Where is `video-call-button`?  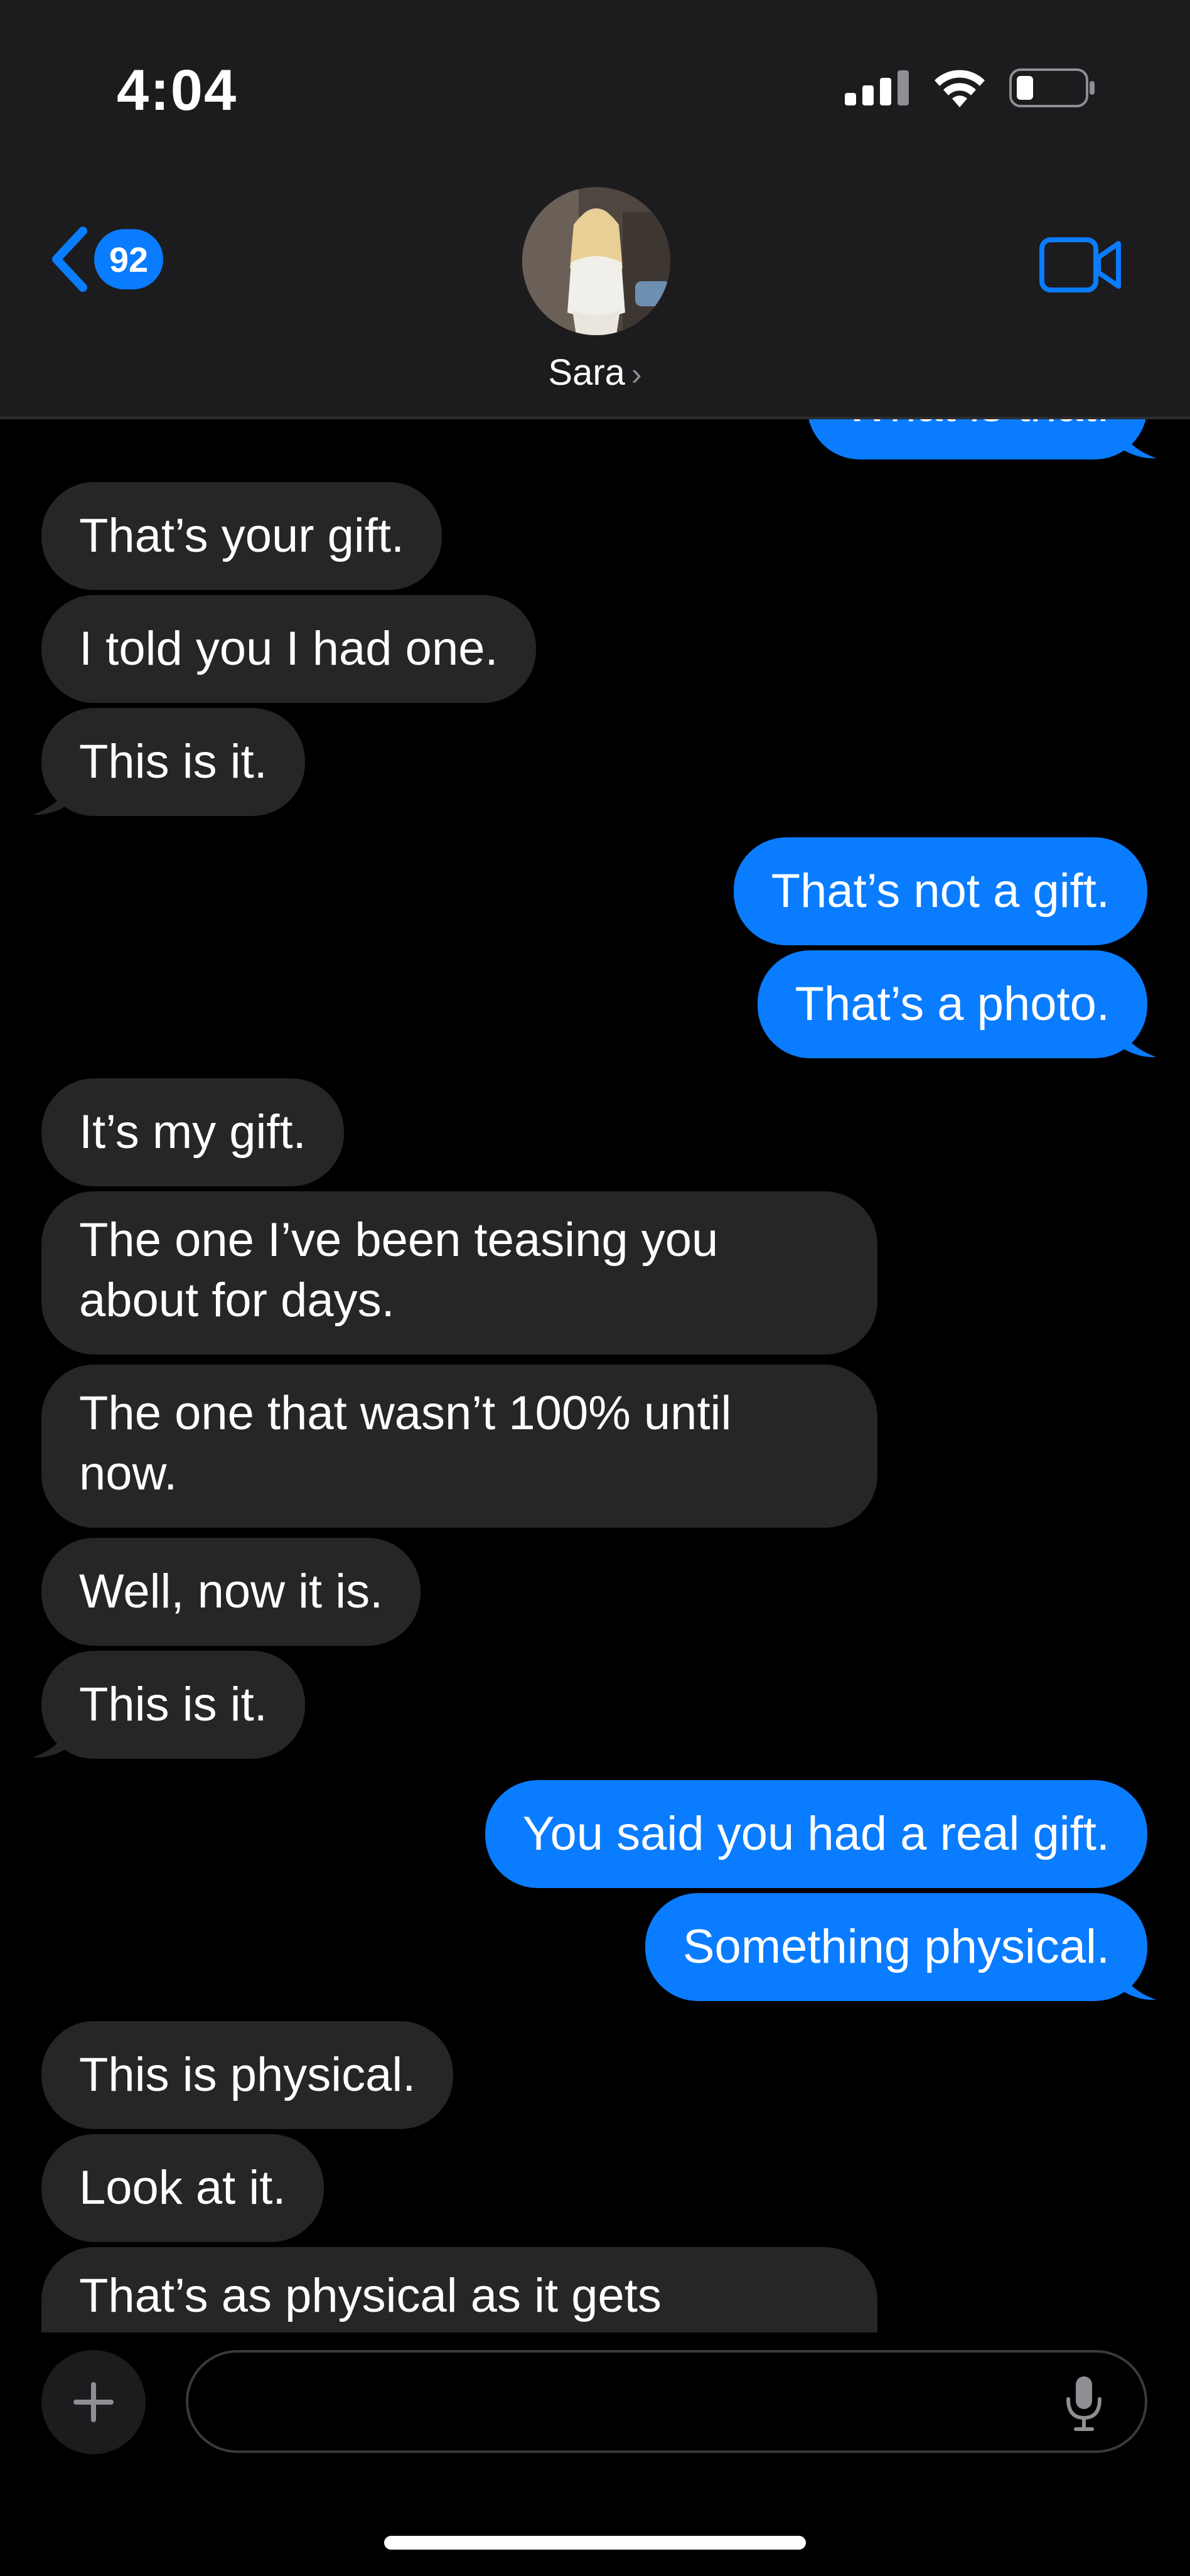 video-call-button is located at coordinates (1080, 266).